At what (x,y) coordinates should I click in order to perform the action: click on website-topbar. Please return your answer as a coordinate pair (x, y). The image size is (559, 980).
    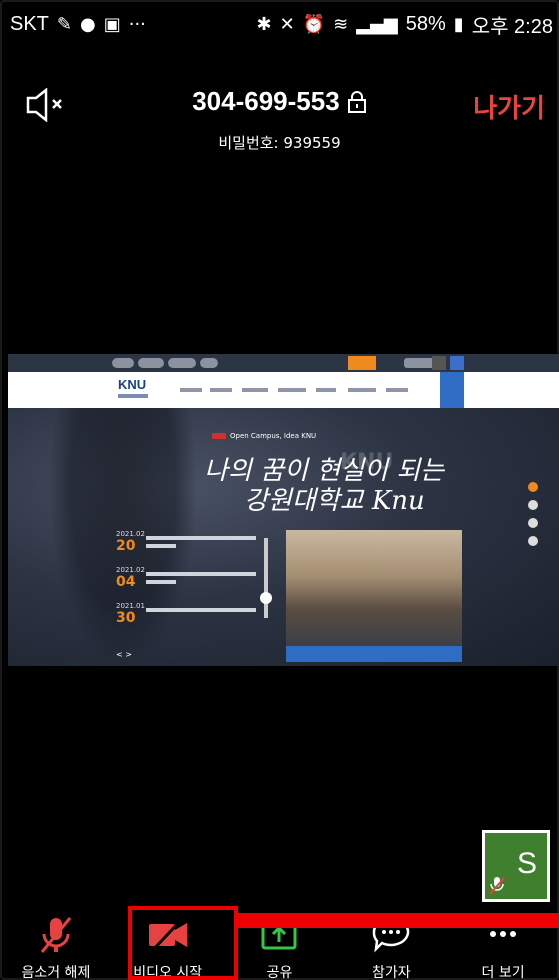
    Looking at the image, I should click on (283, 363).